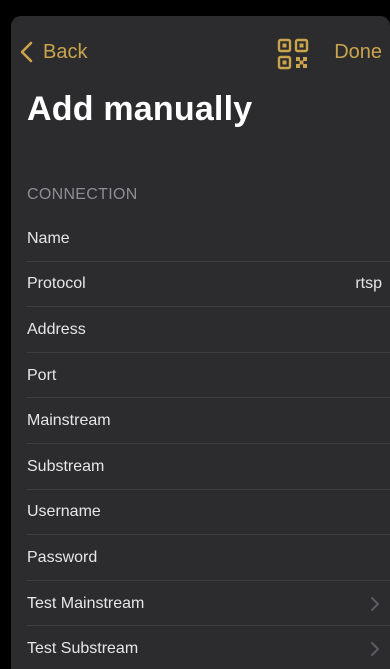 The width and height of the screenshot is (390, 669). Describe the element at coordinates (200, 52) in the screenshot. I see `navigation-bar: Back Done` at that location.